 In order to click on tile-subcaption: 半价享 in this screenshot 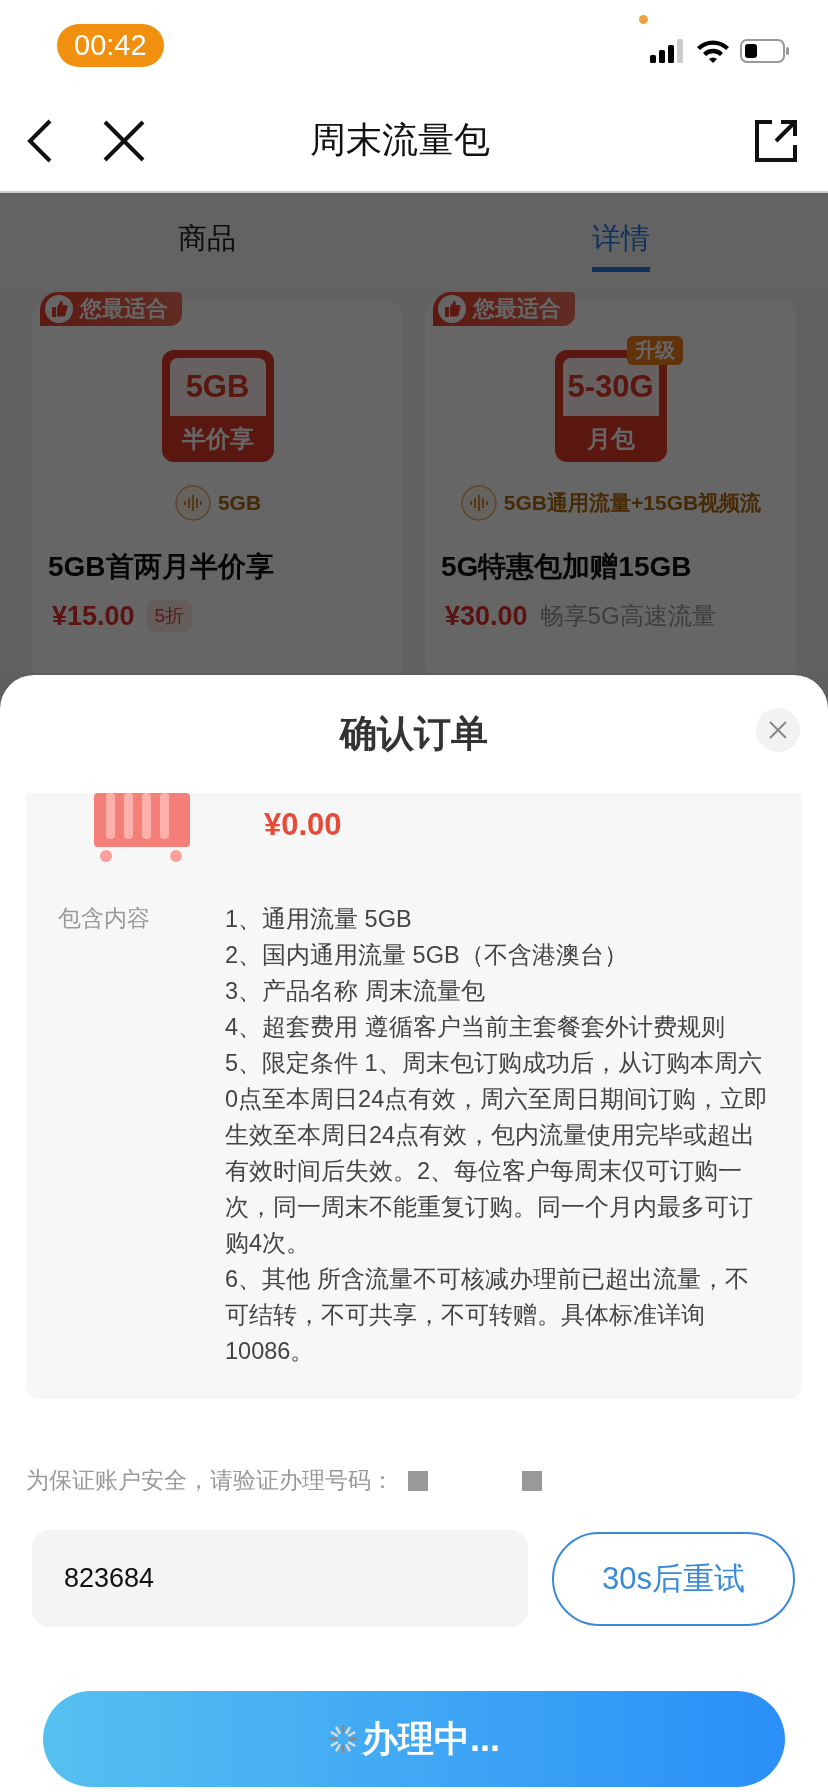, I will do `click(217, 439)`.